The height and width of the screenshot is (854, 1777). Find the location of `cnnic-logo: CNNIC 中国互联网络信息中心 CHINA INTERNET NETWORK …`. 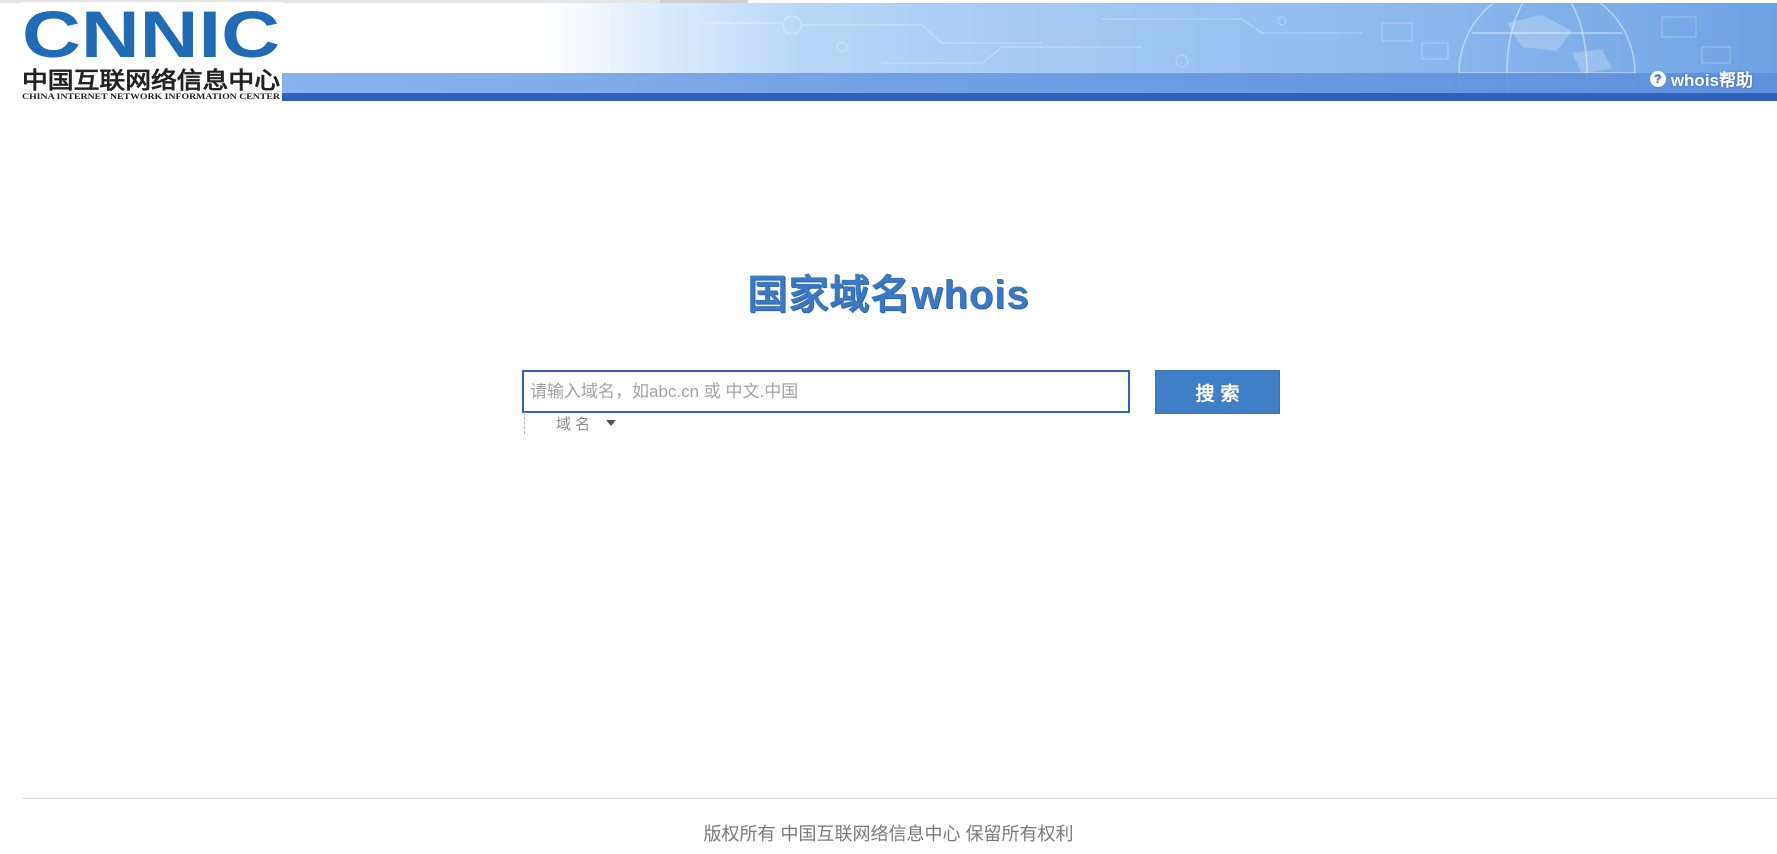

cnnic-logo: CNNIC 中国互联网络信息中心 CHINA INTERNET NETWORK … is located at coordinates (152, 51).